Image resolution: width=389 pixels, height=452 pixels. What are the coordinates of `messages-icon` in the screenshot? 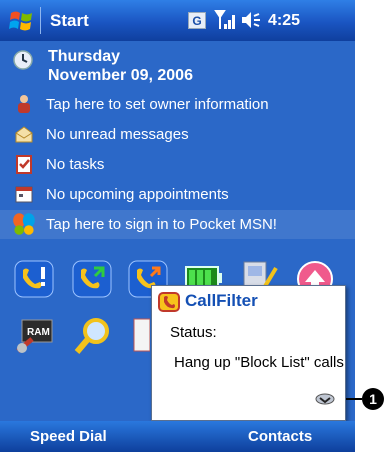 It's located at (24, 134).